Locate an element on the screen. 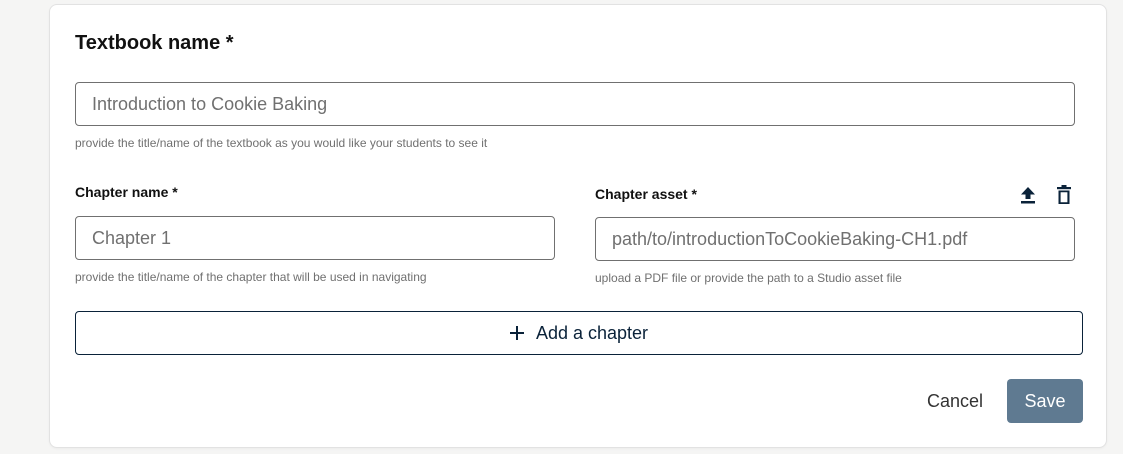  trash-icon is located at coordinates (1064, 194).